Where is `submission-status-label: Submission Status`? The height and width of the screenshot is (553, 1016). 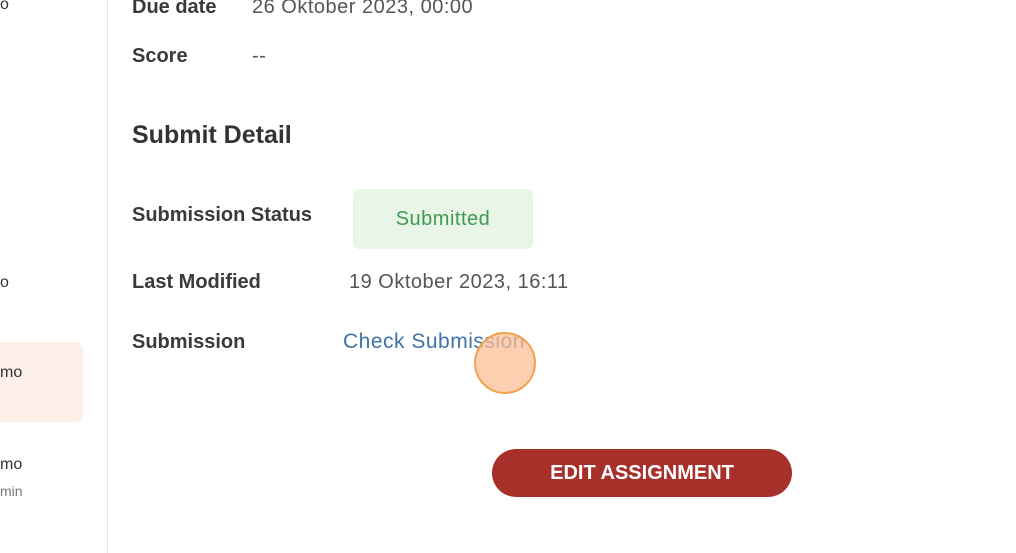 submission-status-label: Submission Status is located at coordinates (222, 215).